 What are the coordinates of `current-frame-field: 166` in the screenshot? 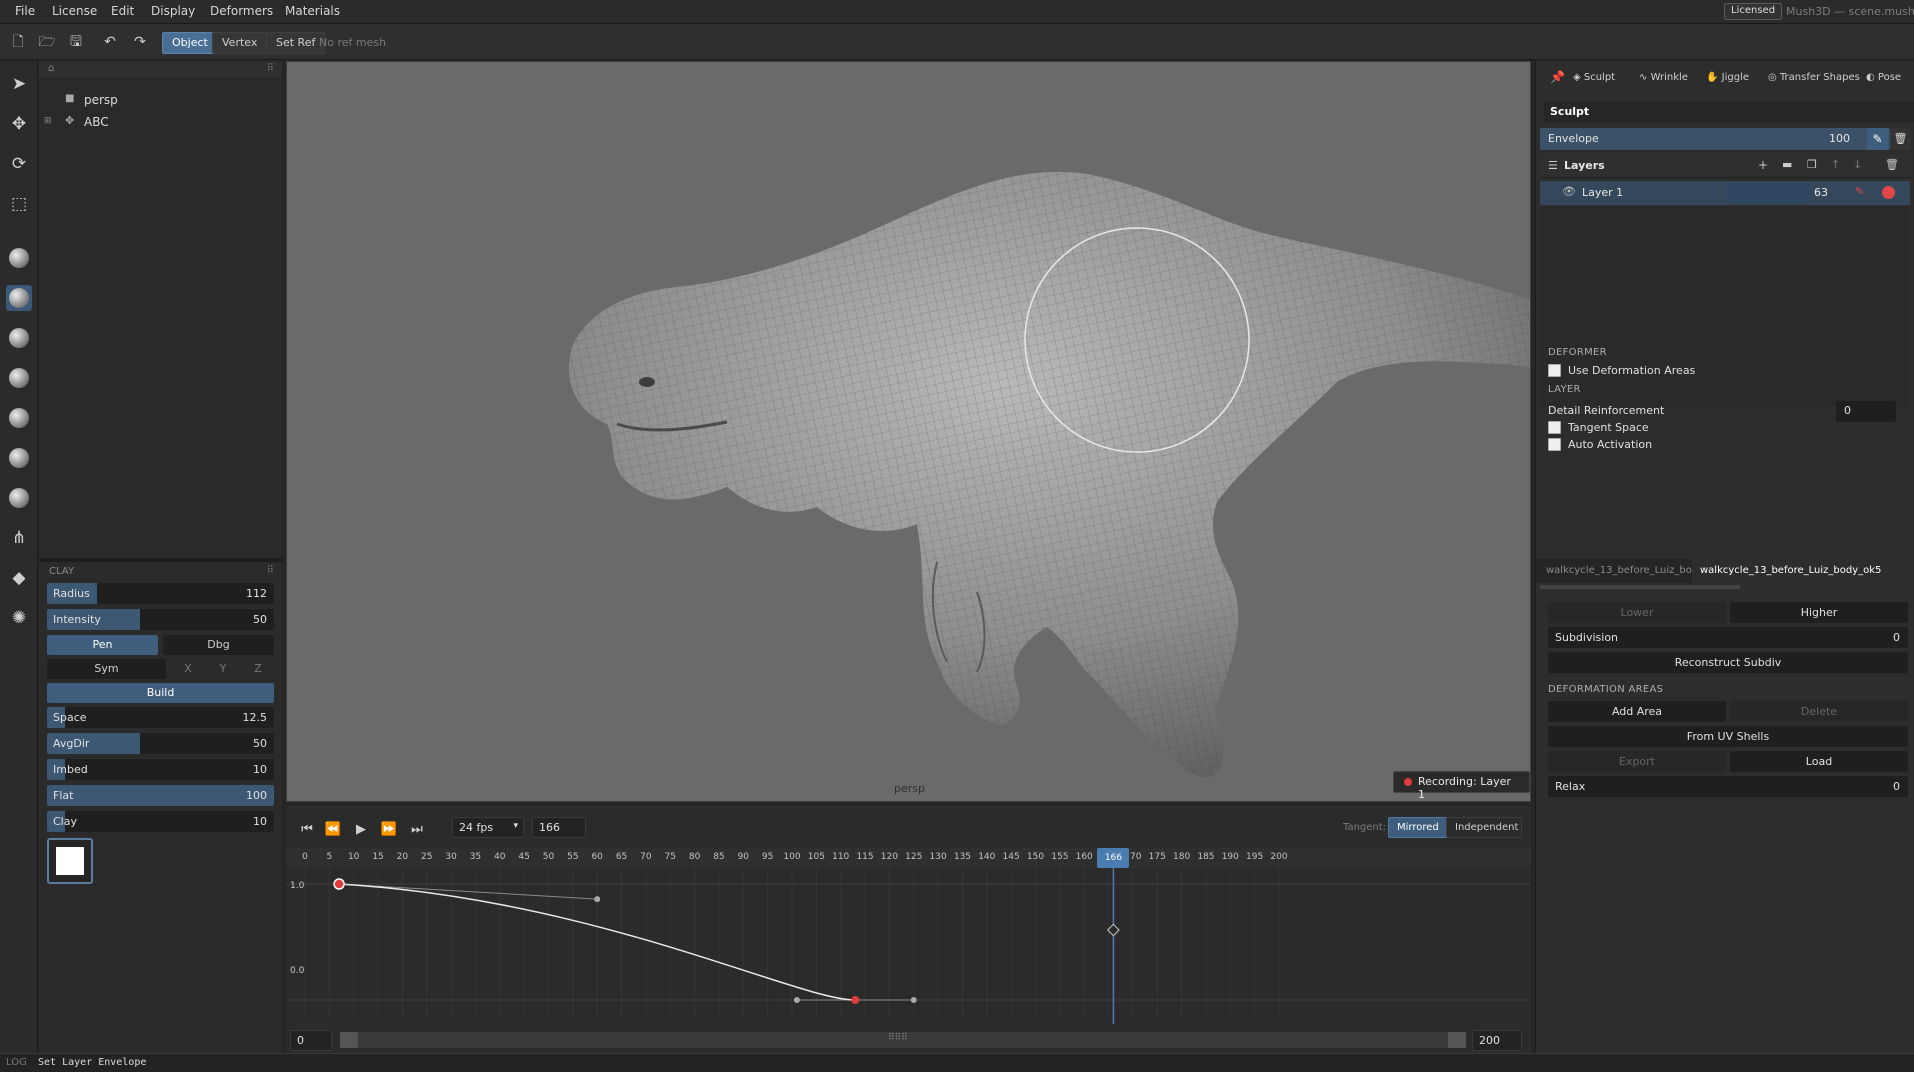 It's located at (559, 827).